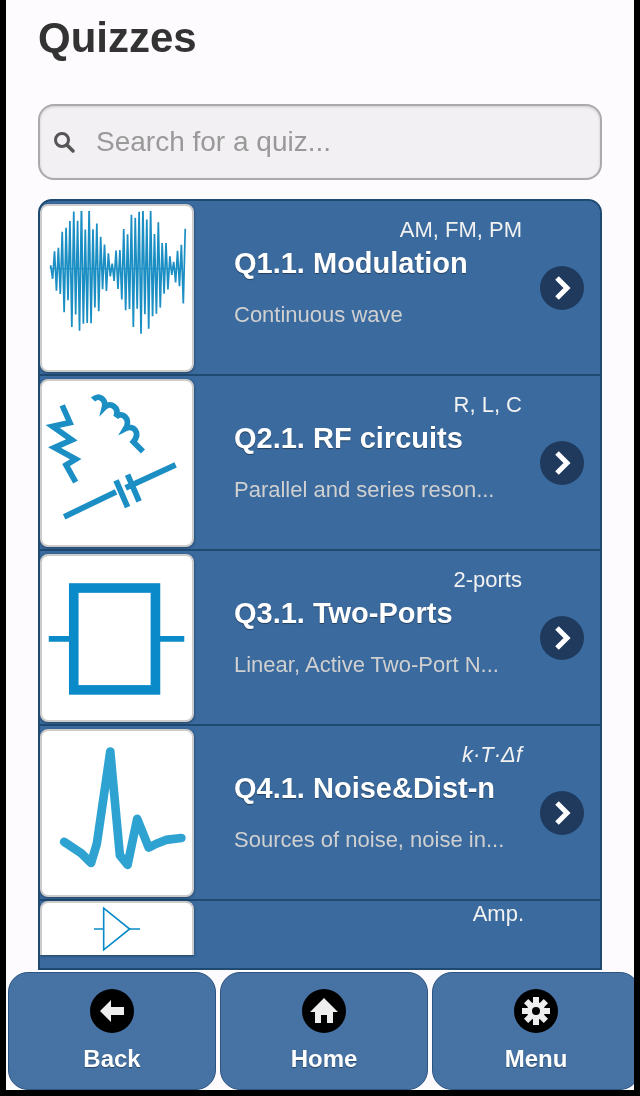 Image resolution: width=640 pixels, height=1096 pixels. Describe the element at coordinates (487, 405) in the screenshot. I see `quiz-tag: R, L, C` at that location.